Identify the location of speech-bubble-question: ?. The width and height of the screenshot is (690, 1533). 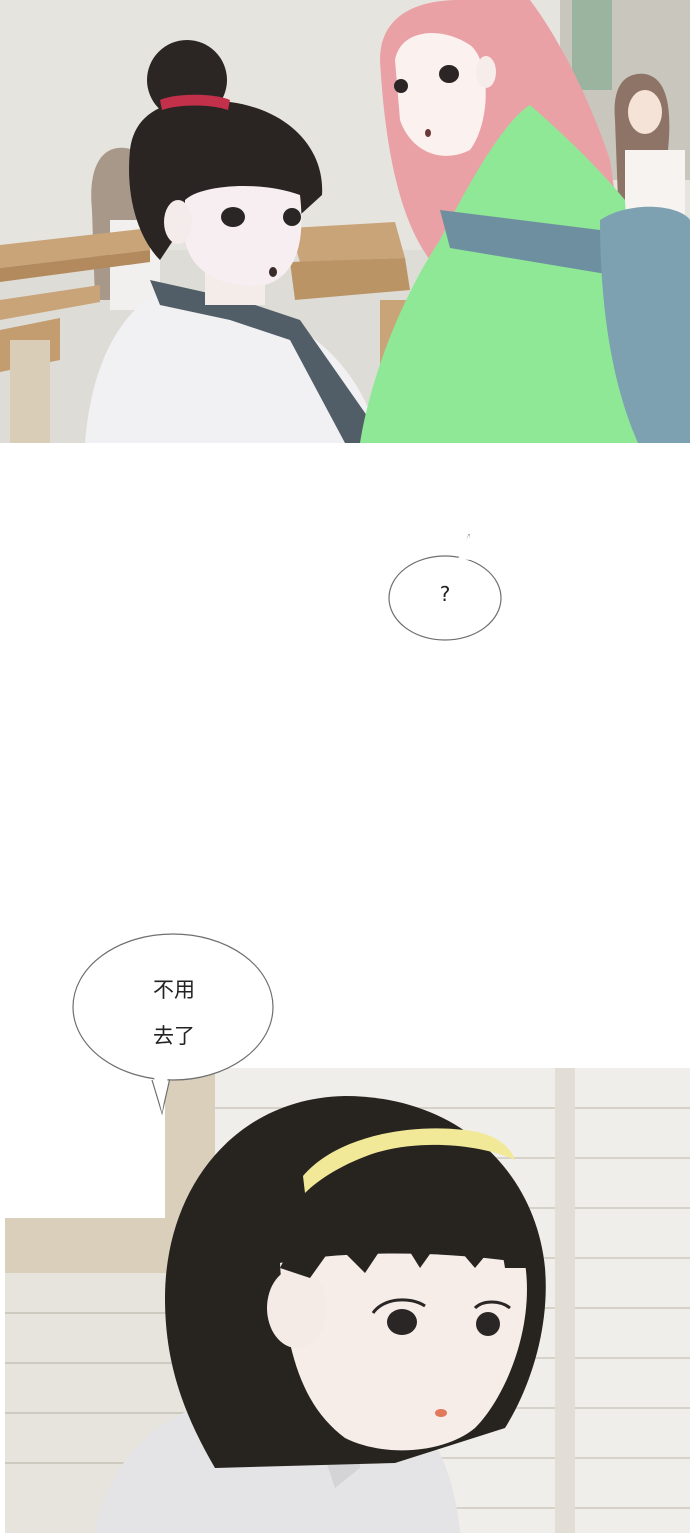
(445, 587).